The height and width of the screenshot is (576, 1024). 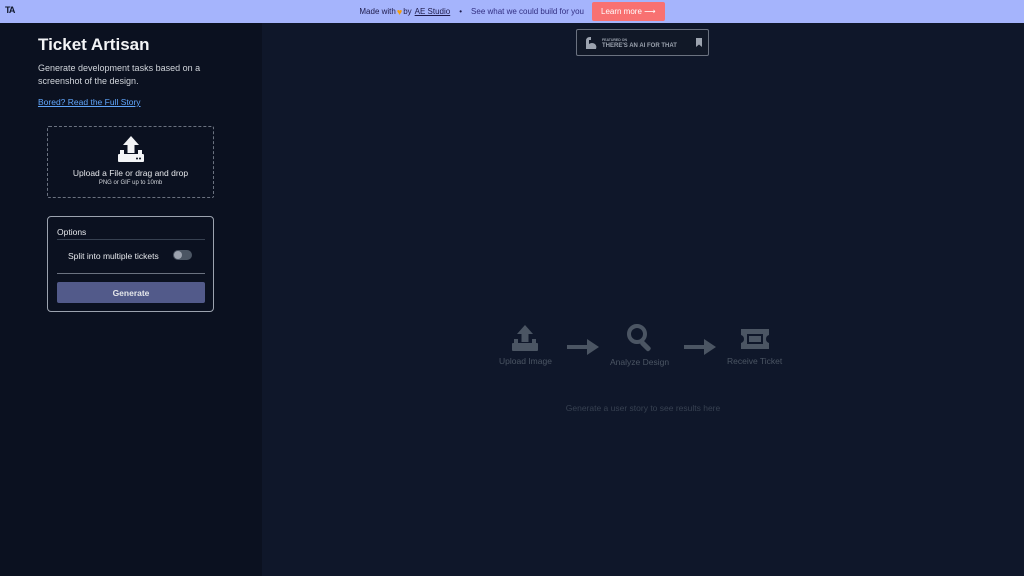 What do you see at coordinates (638, 338) in the screenshot?
I see `magnifier-icon` at bounding box center [638, 338].